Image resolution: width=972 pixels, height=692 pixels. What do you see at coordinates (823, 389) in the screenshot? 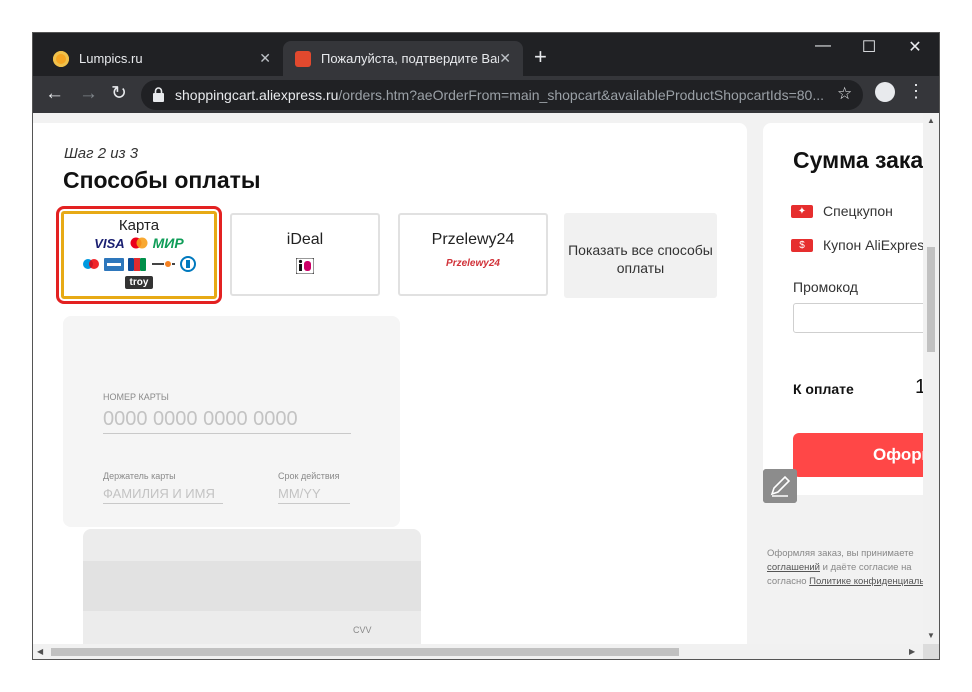
I see `total-label: К оплате` at bounding box center [823, 389].